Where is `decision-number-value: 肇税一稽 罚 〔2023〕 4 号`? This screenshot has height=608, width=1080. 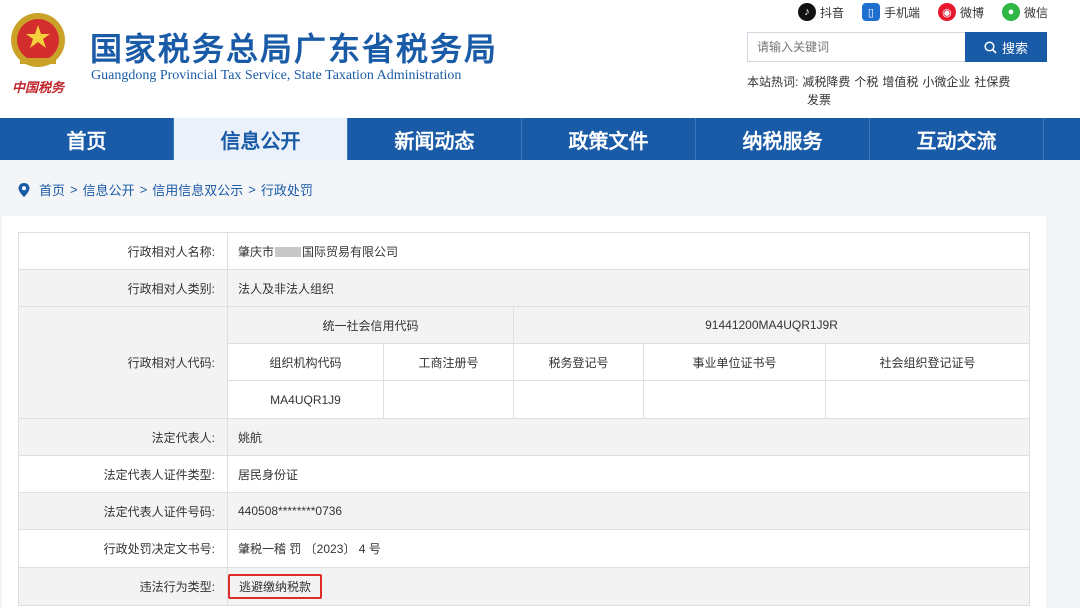
decision-number-value: 肇税一稽 罚 〔2023〕 4 号 is located at coordinates (628, 548).